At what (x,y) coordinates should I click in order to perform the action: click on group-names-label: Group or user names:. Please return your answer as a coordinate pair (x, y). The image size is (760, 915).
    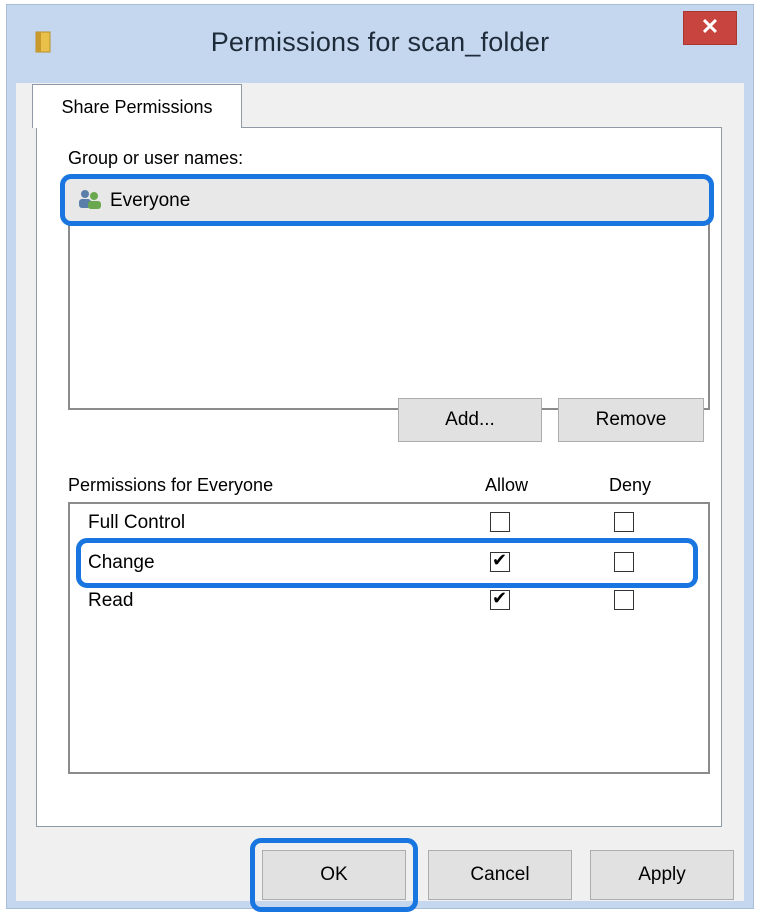
    Looking at the image, I should click on (156, 158).